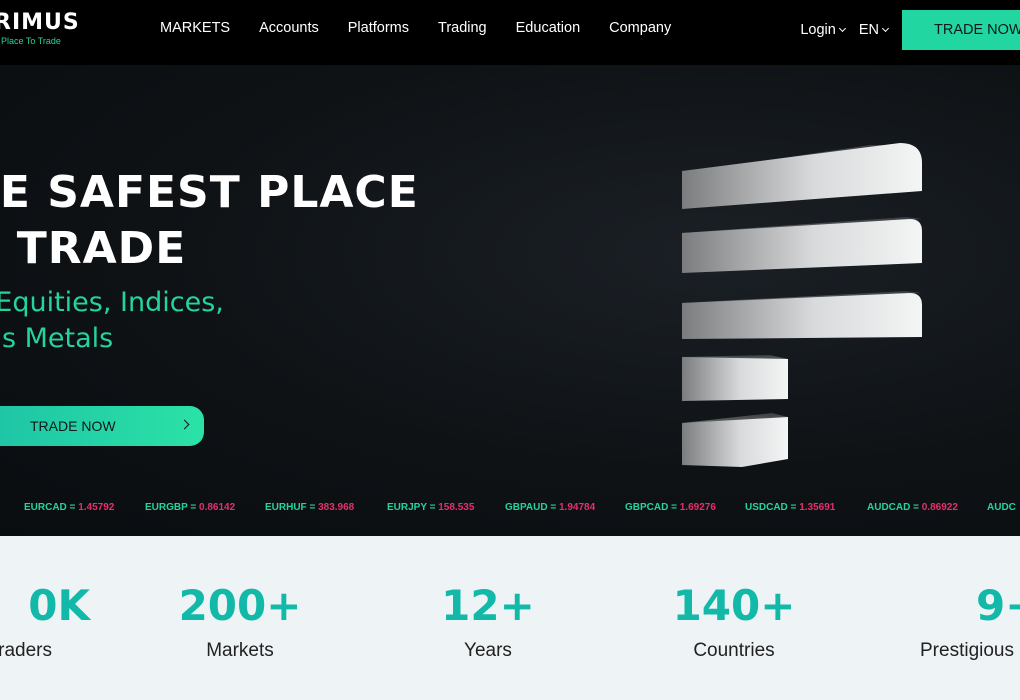 This screenshot has width=1020, height=700. What do you see at coordinates (336, 507) in the screenshot?
I see `ticker-value: 383.968` at bounding box center [336, 507].